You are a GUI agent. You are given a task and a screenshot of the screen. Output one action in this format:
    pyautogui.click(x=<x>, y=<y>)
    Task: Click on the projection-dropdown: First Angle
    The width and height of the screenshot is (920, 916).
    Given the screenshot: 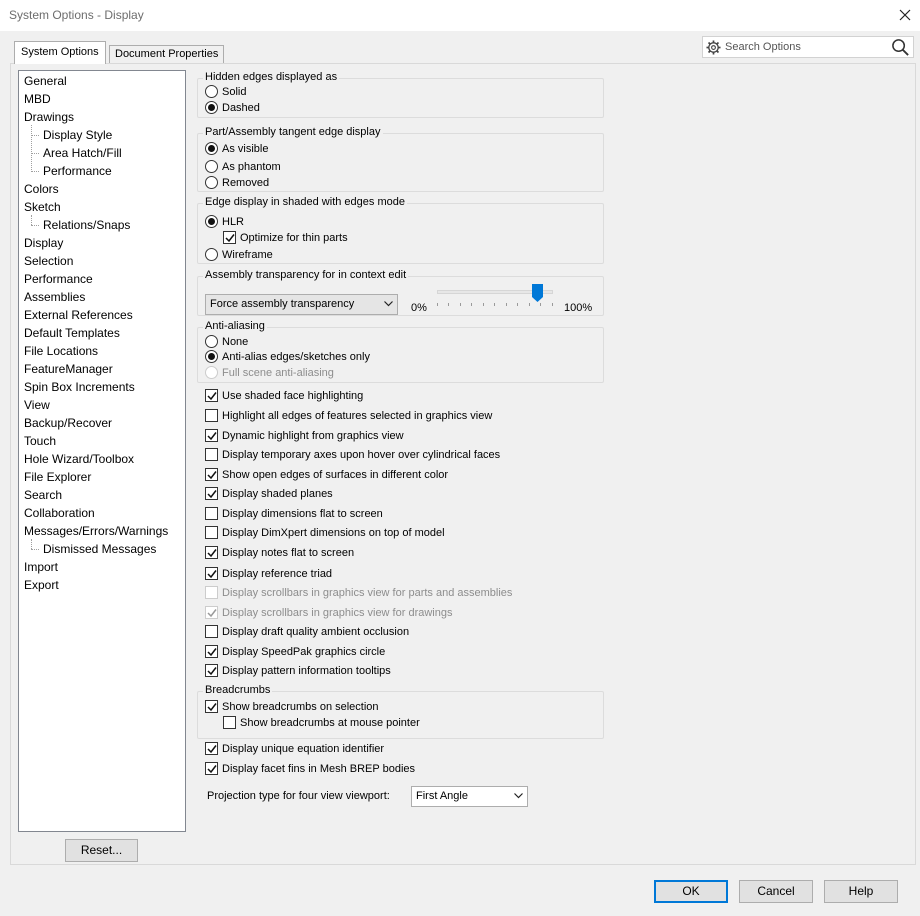 What is the action you would take?
    pyautogui.click(x=469, y=796)
    